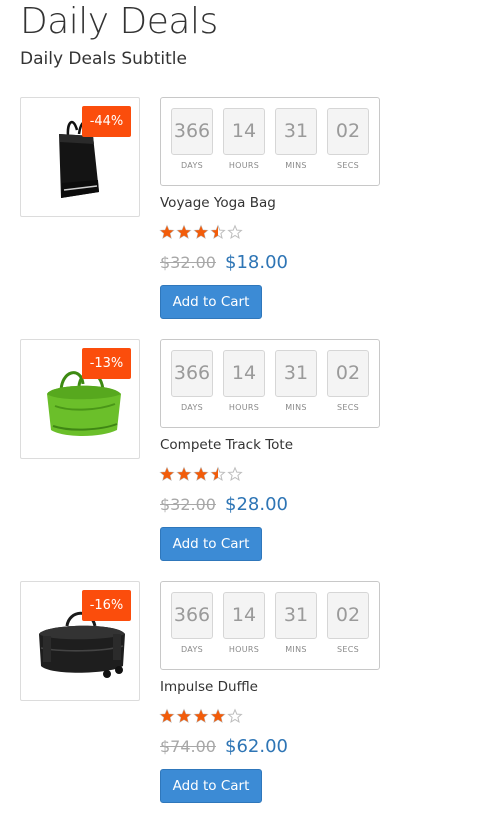 Image resolution: width=493 pixels, height=815 pixels. I want to click on special-price: $18.00, so click(256, 262).